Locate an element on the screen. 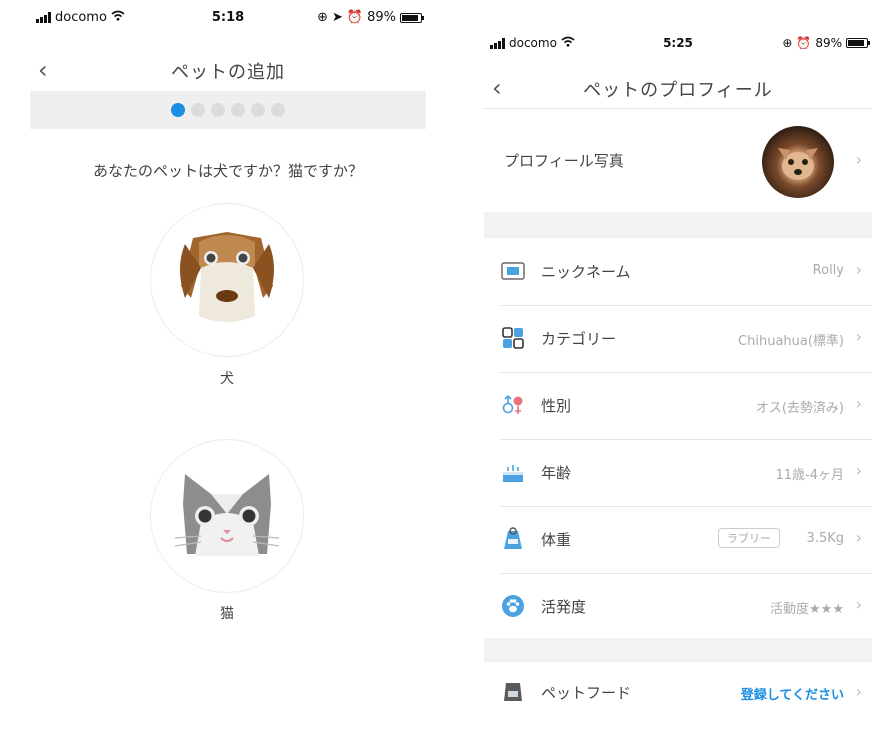 This screenshot has height=741, width=891. profile-row-label: 年齢 is located at coordinates (556, 473).